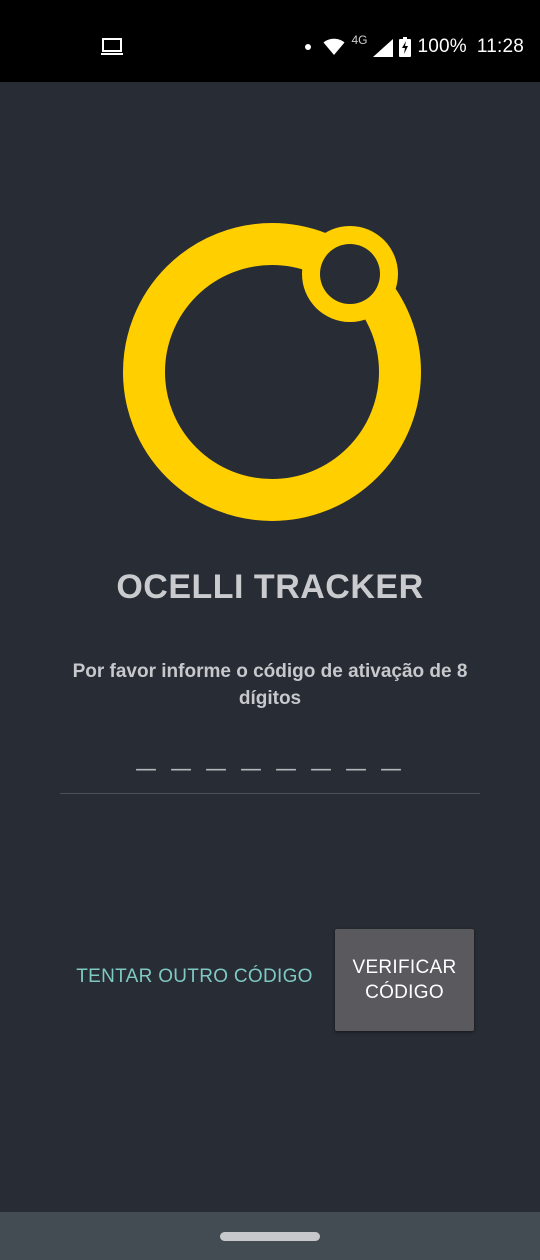 This screenshot has height=1260, width=540. Describe the element at coordinates (112, 46) in the screenshot. I see `laptop-icon` at that location.